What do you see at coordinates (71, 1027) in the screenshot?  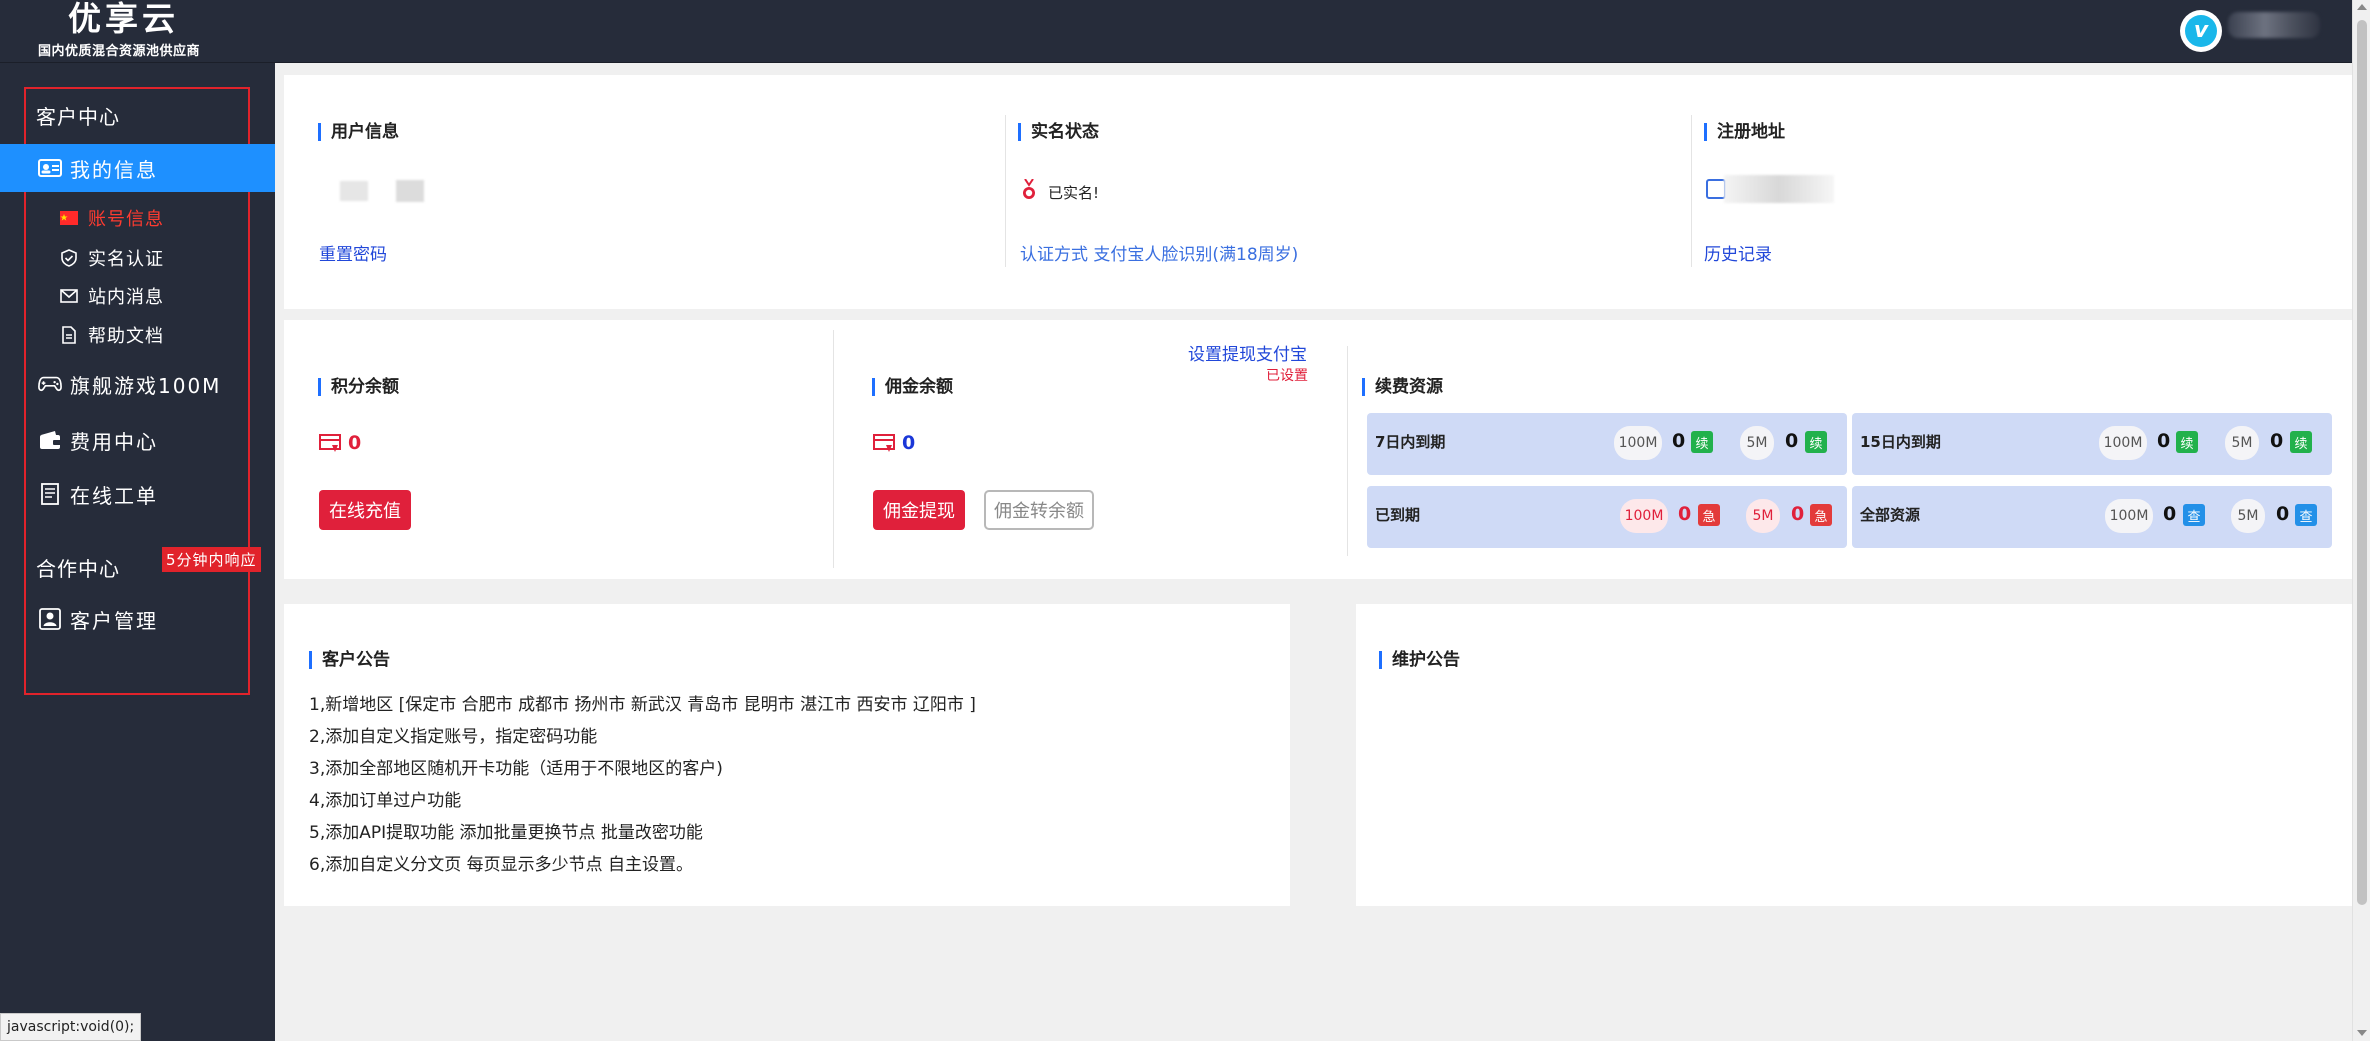 I see `browser-status-bar: javascript:void(0);` at bounding box center [71, 1027].